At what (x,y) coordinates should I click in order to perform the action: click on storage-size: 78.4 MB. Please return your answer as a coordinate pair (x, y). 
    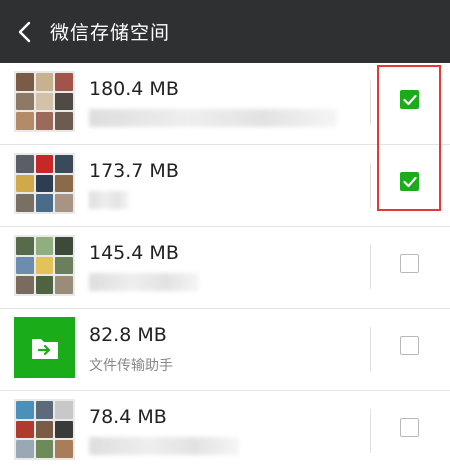
    Looking at the image, I should click on (128, 417).